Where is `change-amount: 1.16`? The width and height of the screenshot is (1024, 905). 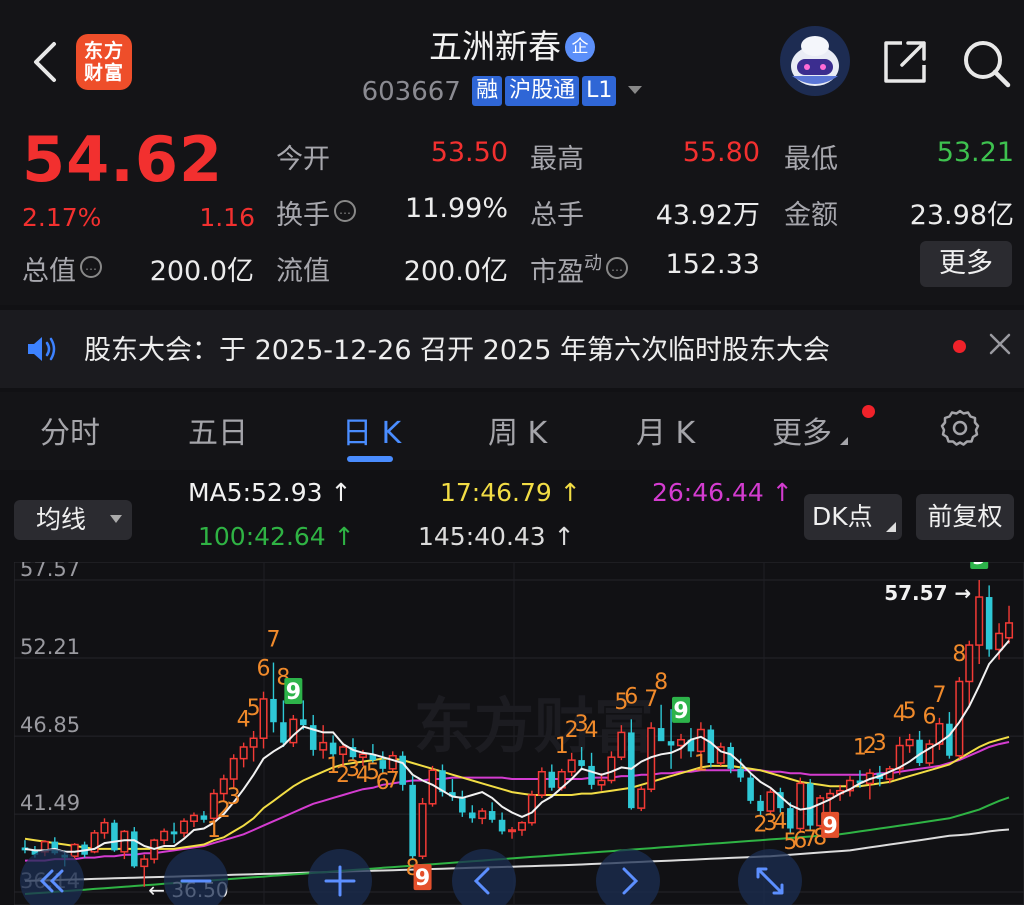 change-amount: 1.16 is located at coordinates (227, 217).